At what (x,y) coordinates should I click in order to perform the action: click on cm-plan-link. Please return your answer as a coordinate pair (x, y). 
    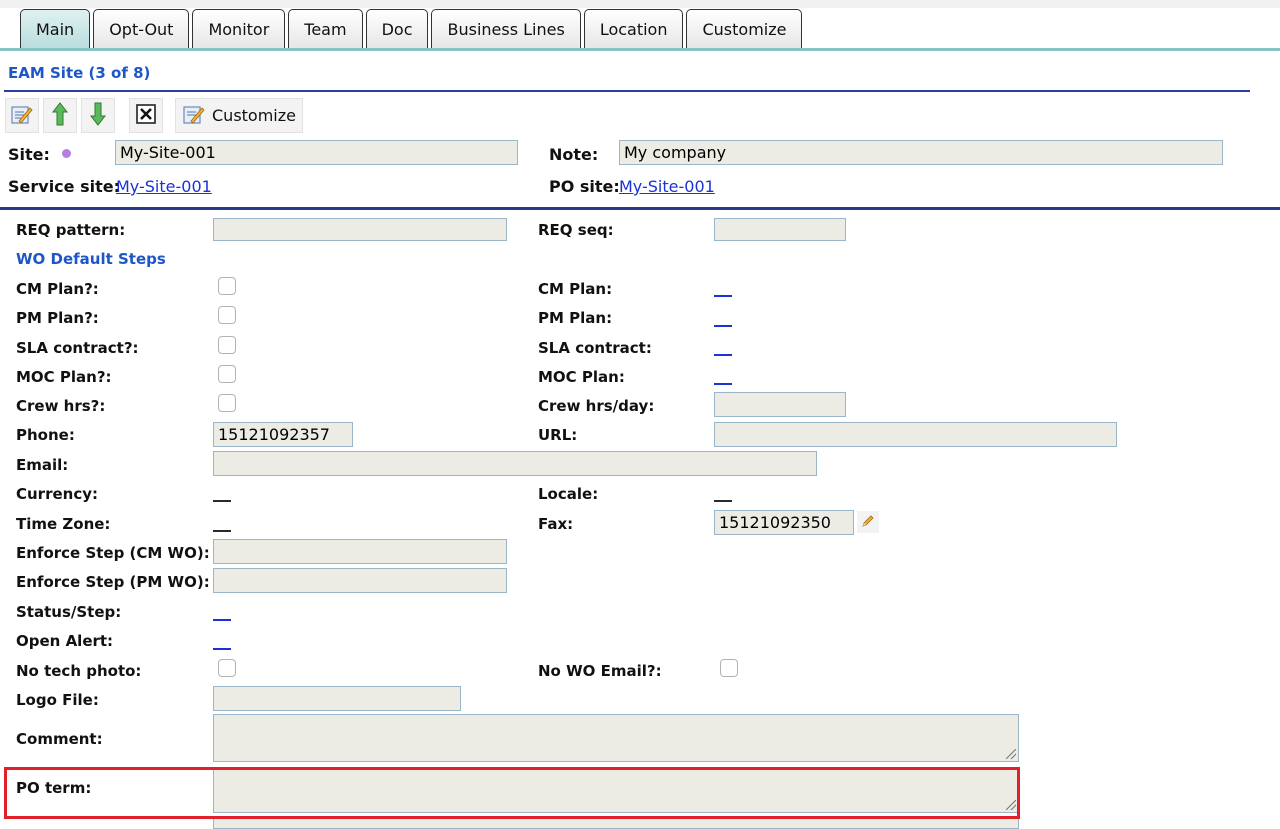
    Looking at the image, I should click on (723, 296).